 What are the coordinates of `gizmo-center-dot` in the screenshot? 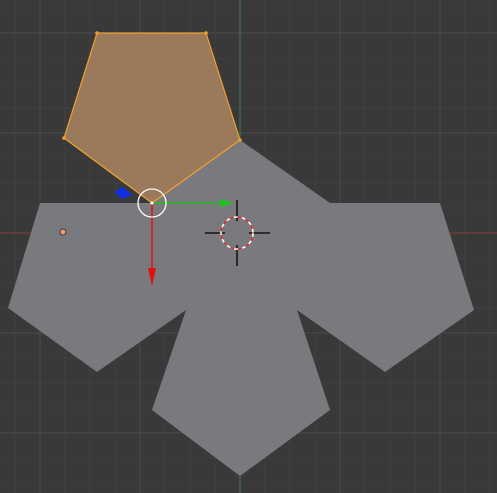 It's located at (152, 203).